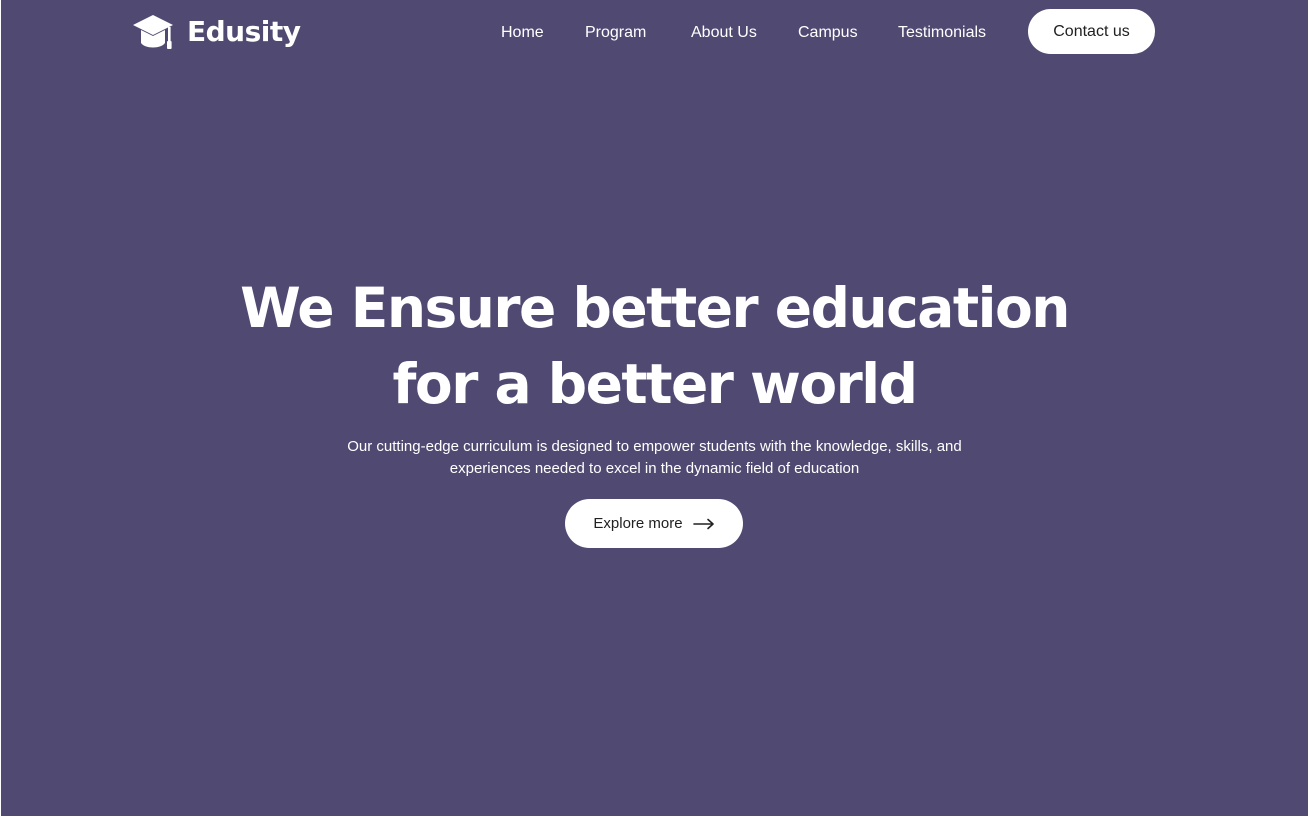 The image size is (1308, 816). Describe the element at coordinates (828, 33) in the screenshot. I see `nav-campus: Campus` at that location.